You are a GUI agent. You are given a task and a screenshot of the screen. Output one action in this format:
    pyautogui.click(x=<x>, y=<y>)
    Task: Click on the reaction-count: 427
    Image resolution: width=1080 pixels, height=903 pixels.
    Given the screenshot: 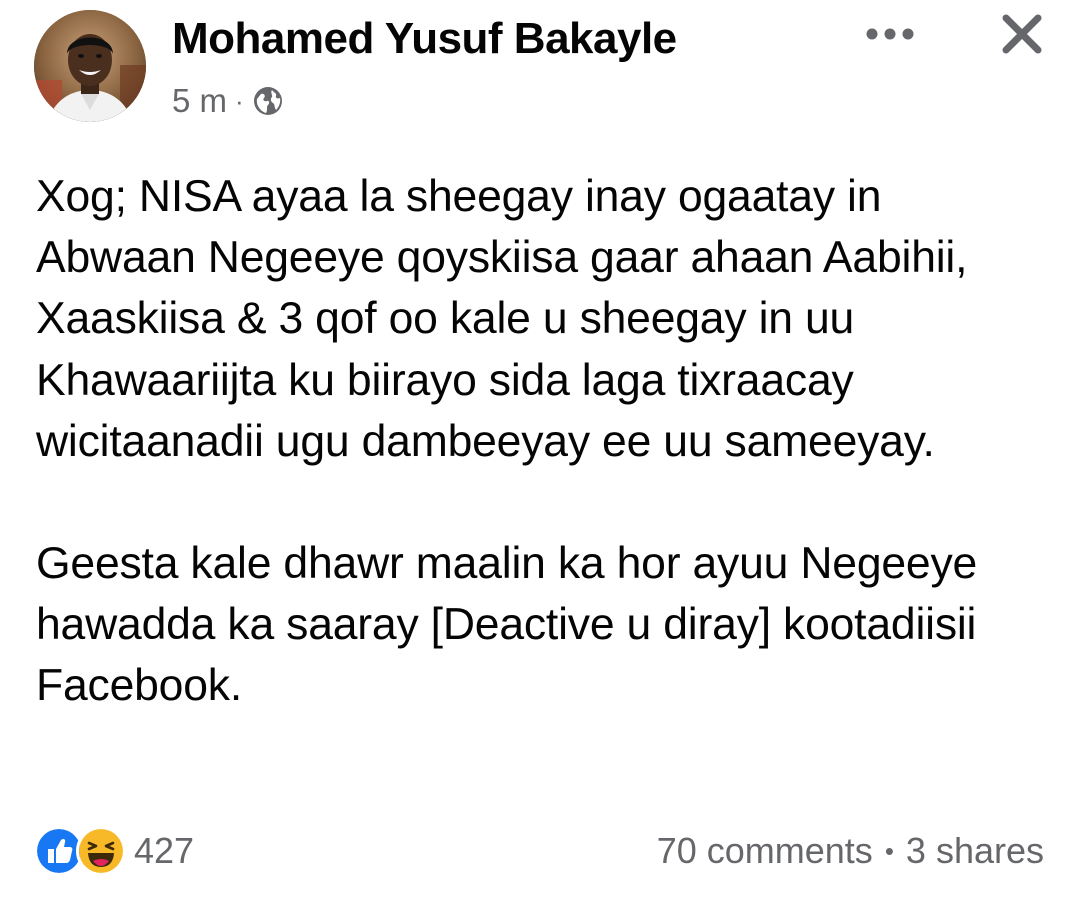 What is the action you would take?
    pyautogui.click(x=164, y=850)
    